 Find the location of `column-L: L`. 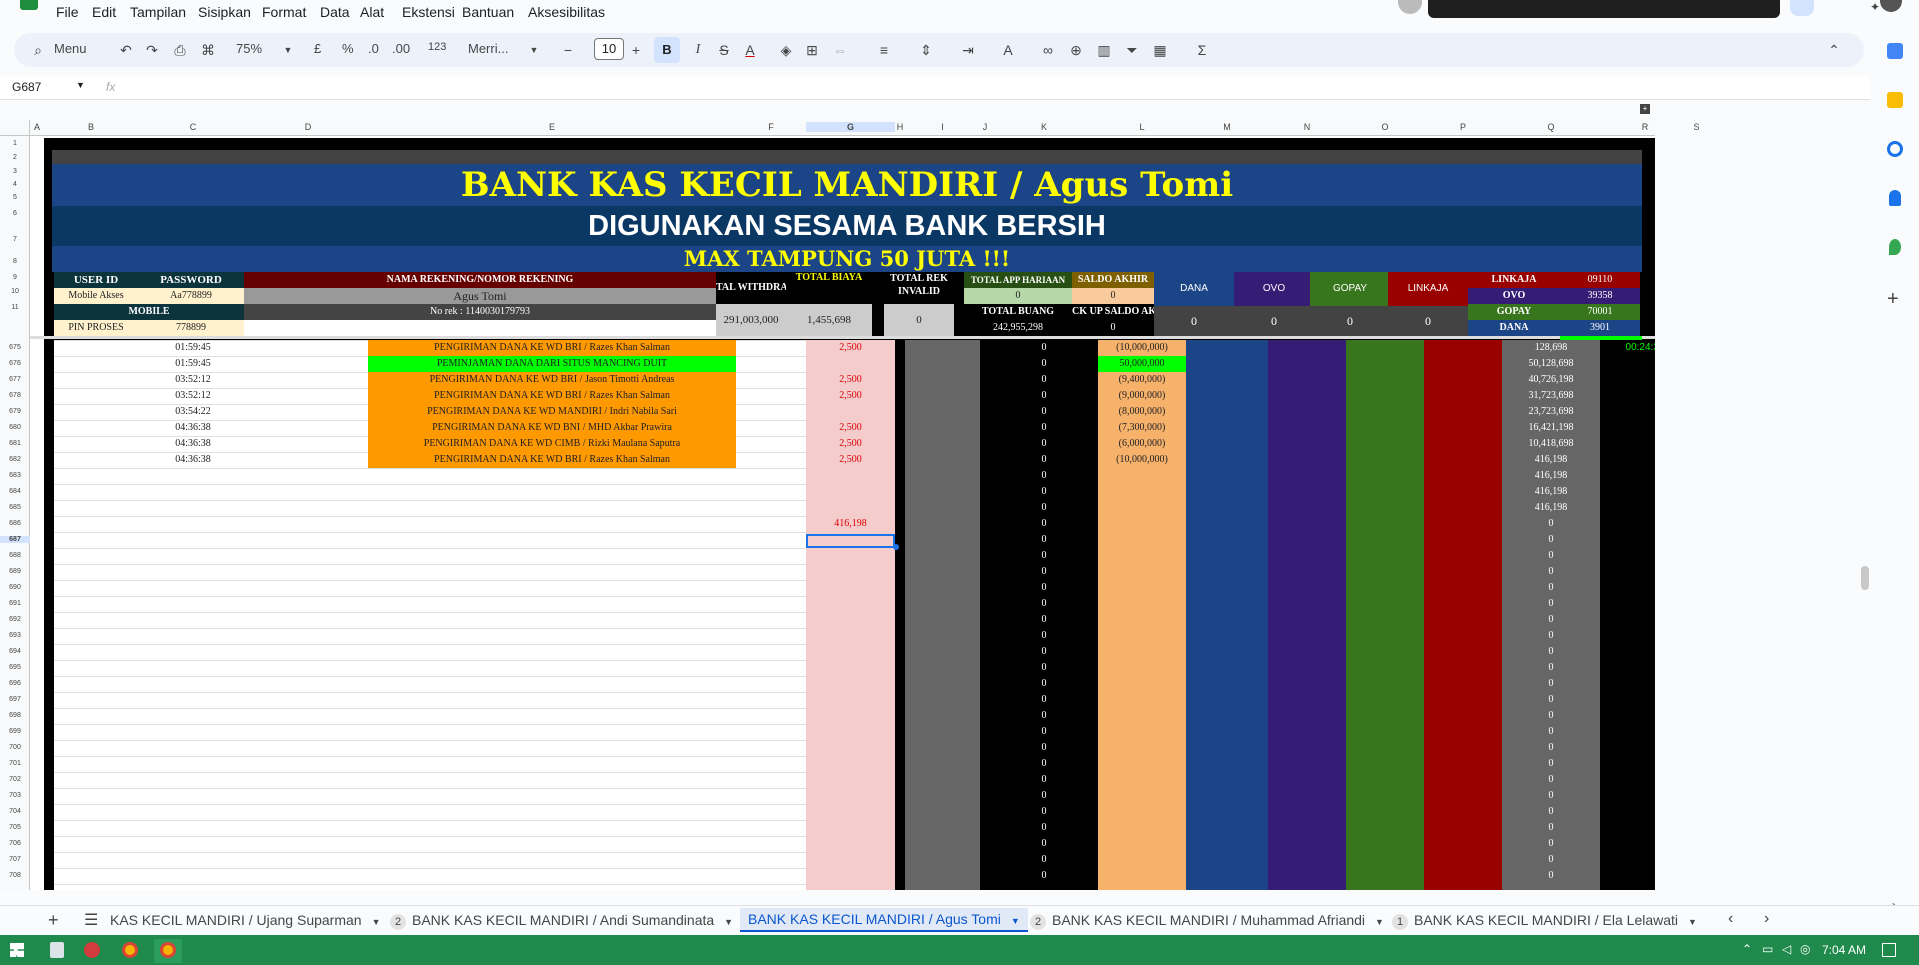

column-L: L is located at coordinates (1142, 127).